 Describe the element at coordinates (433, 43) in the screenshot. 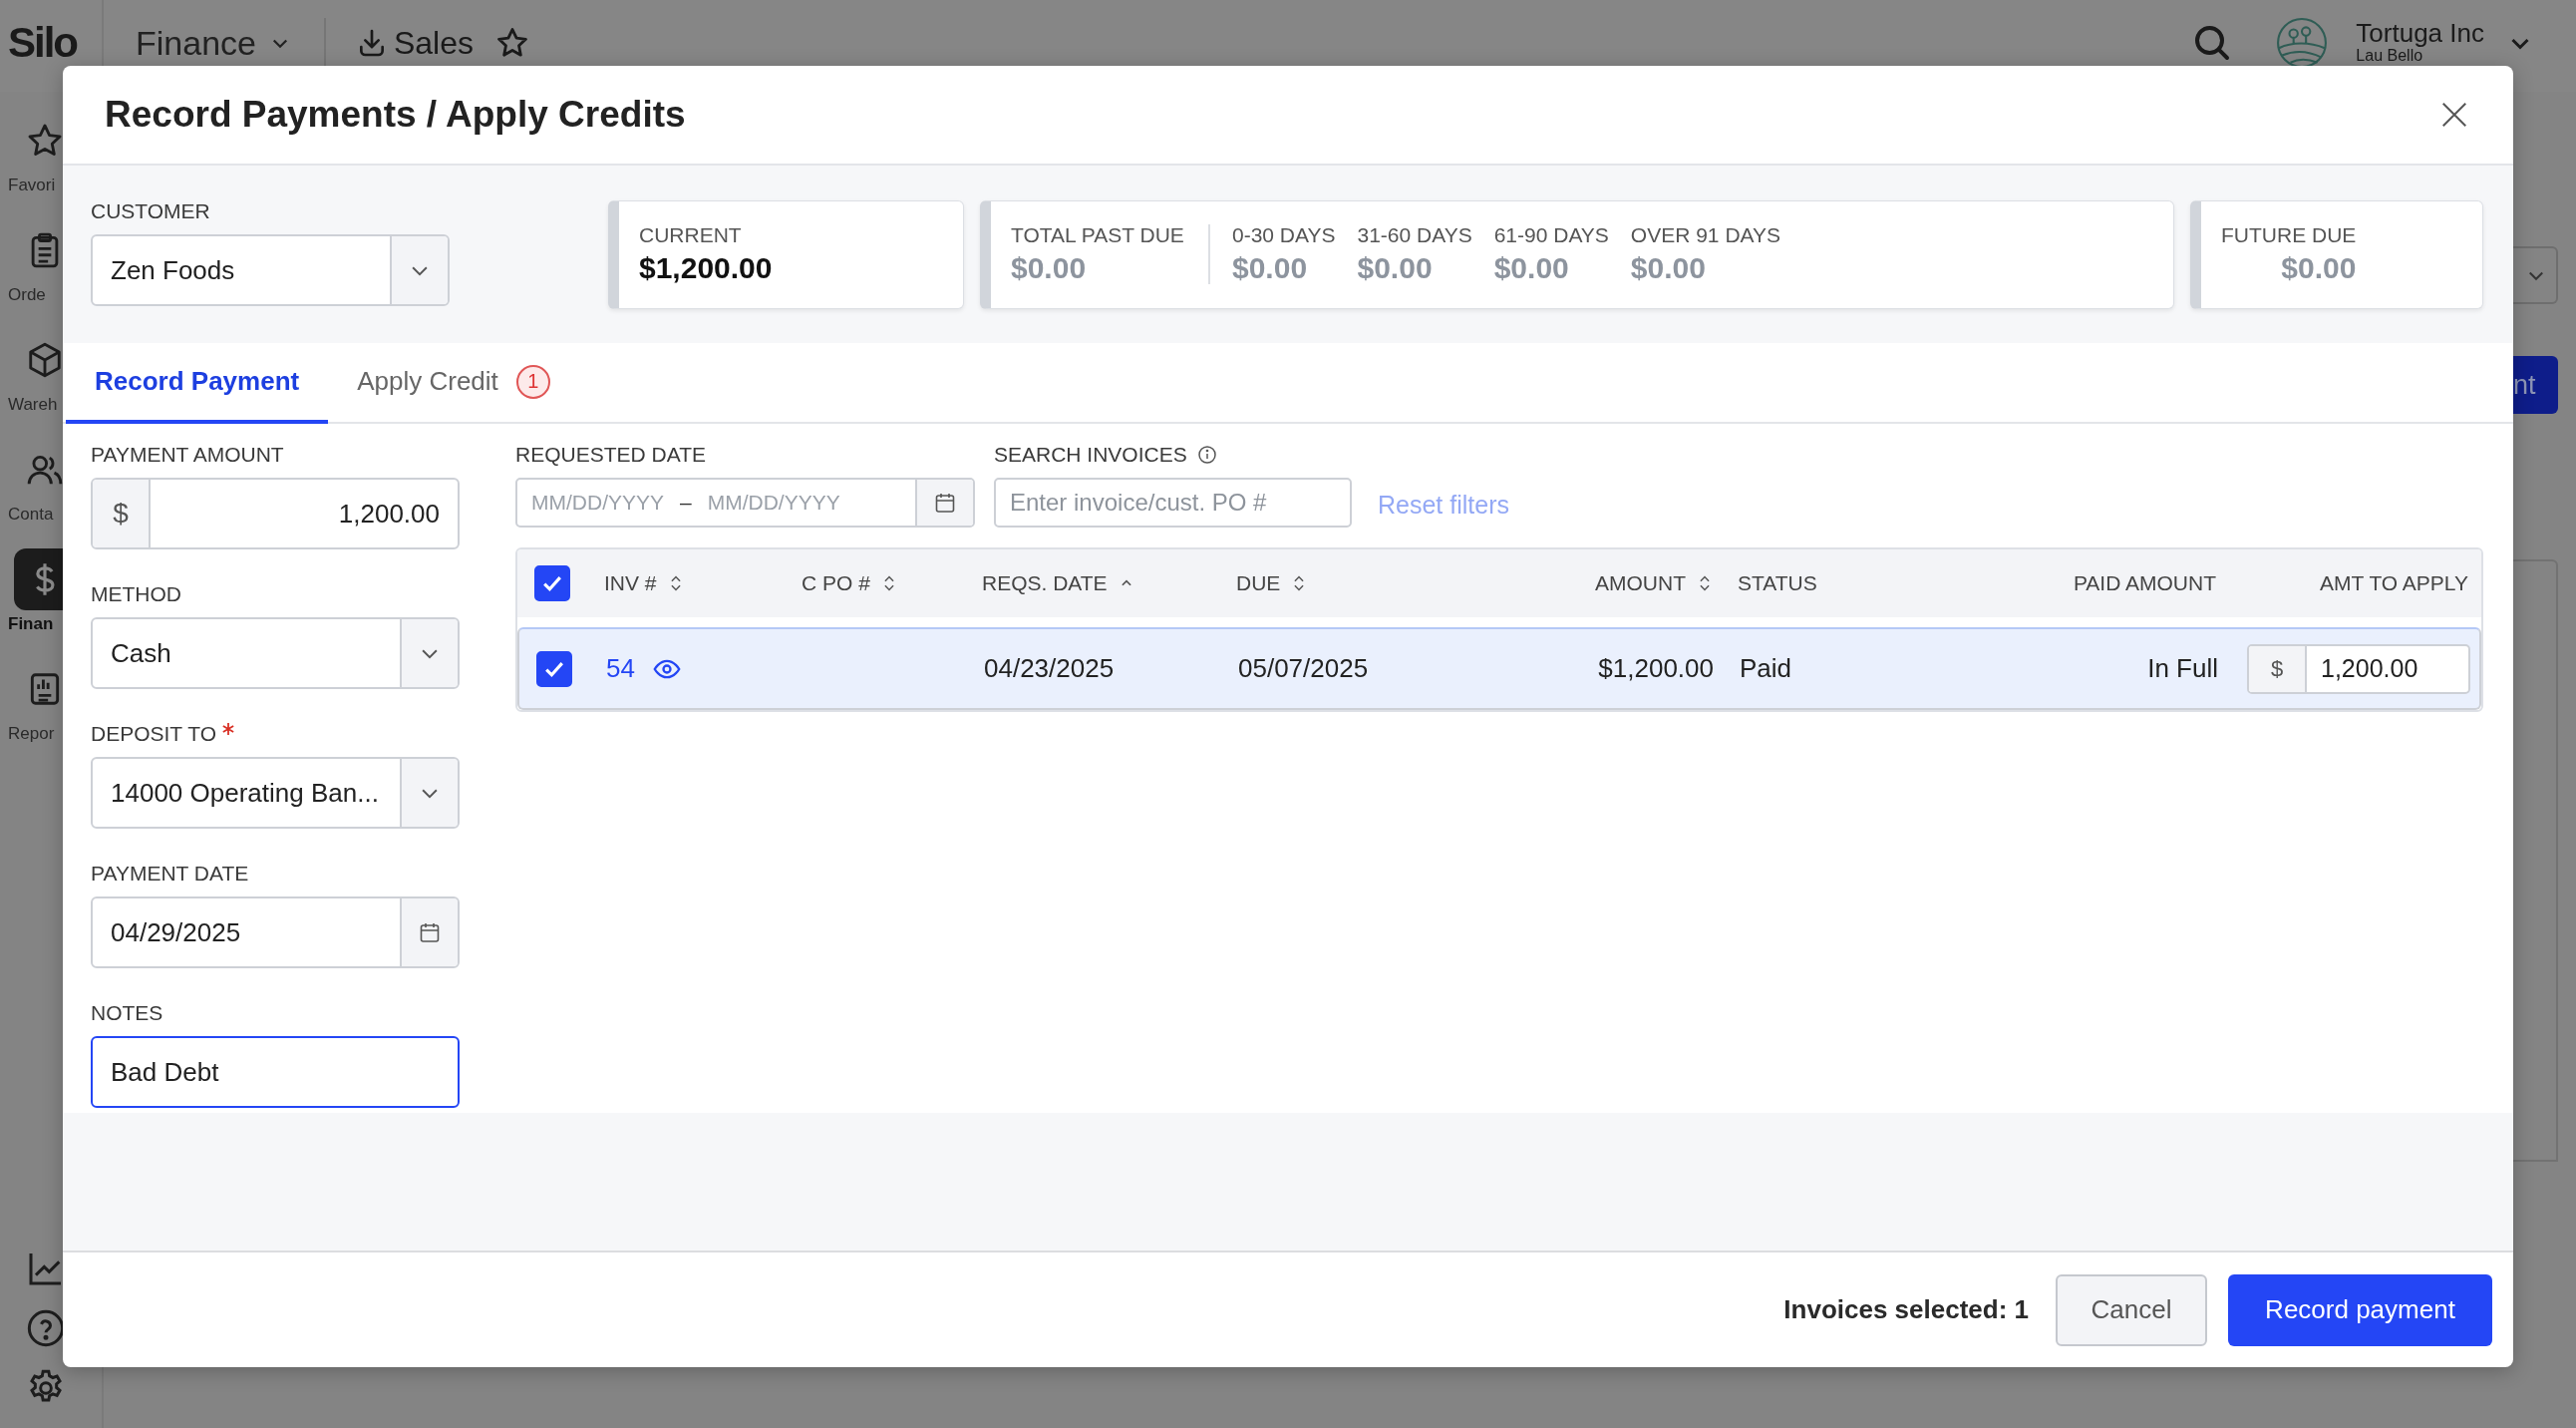

I see `page-title: Sales` at that location.